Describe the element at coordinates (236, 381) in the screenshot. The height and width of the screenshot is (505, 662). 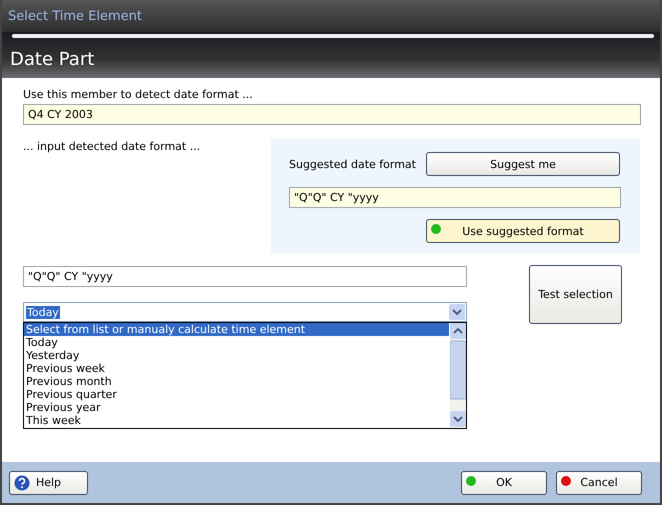
I see `option-item: Previous month` at that location.